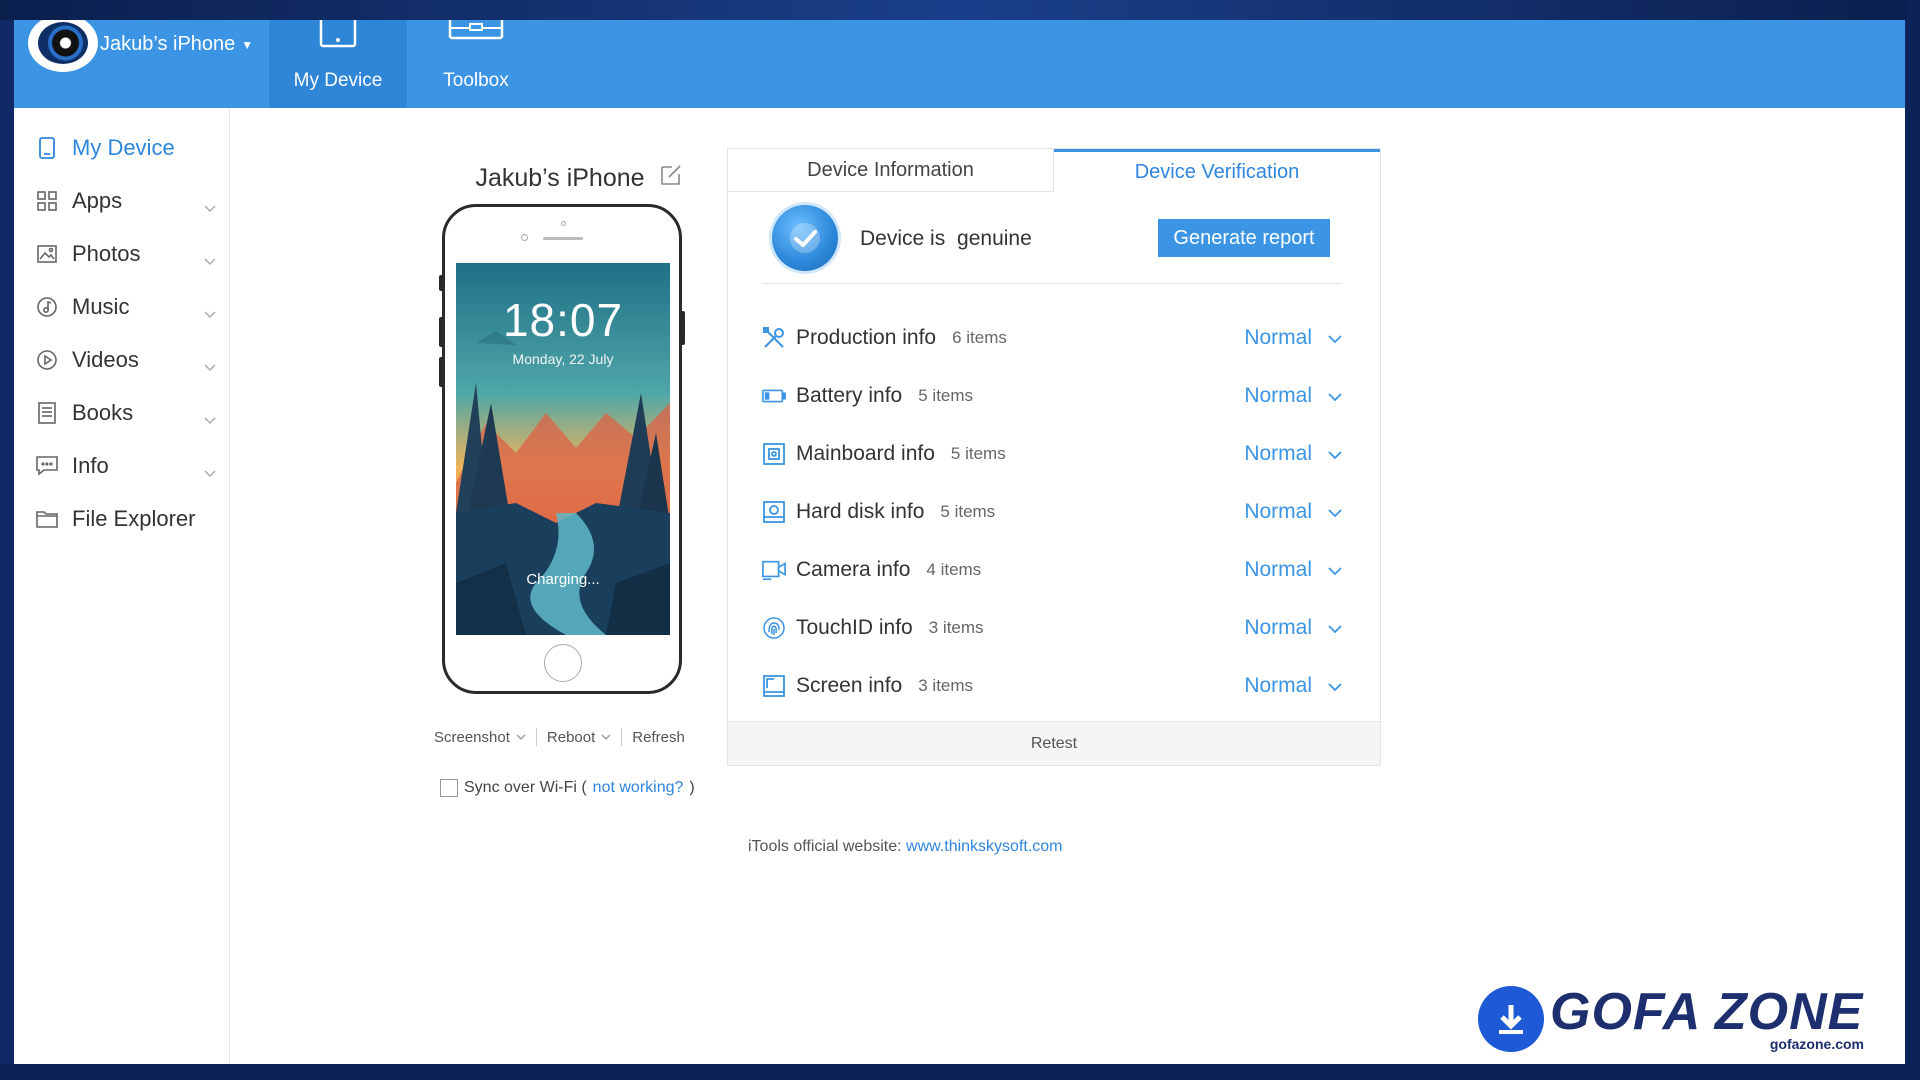 This screenshot has height=1080, width=1920. What do you see at coordinates (449, 788) in the screenshot?
I see `sync-wifi-checkbox` at bounding box center [449, 788].